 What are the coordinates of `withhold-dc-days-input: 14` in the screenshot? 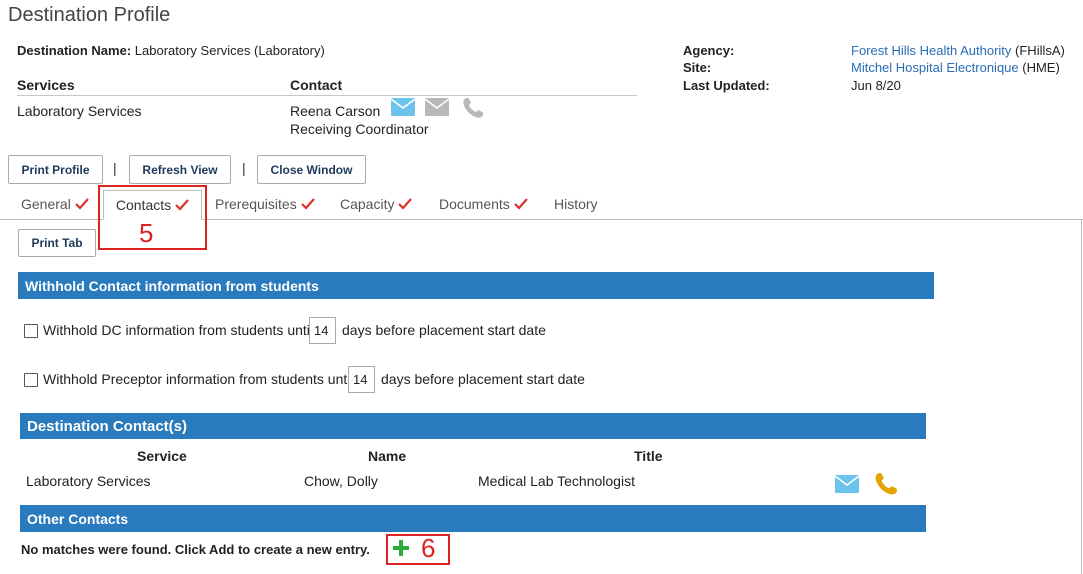 It's located at (322, 330).